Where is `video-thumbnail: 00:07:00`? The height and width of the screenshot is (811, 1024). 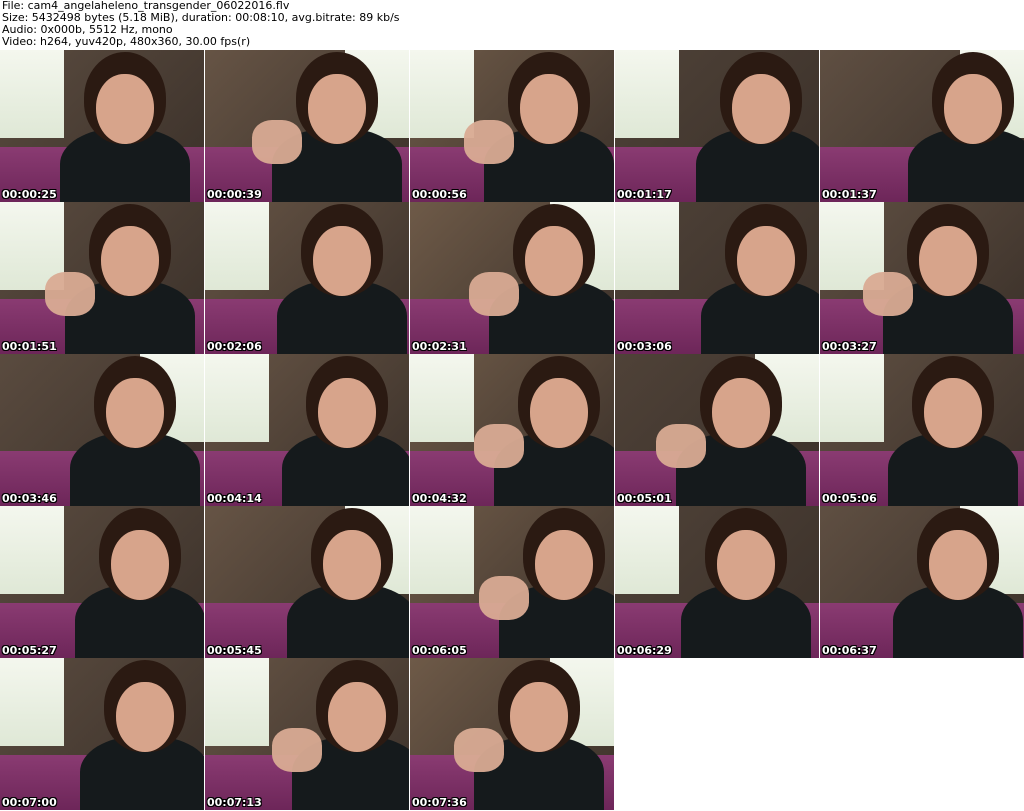
video-thumbnail: 00:07:00 is located at coordinates (102, 734).